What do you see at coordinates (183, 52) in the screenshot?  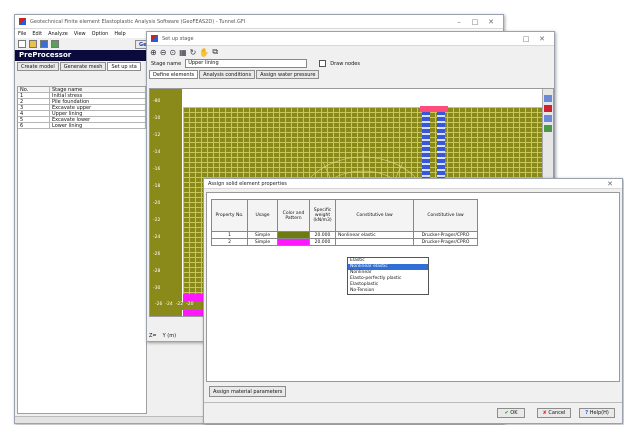 I see `grid-toggle-icon: ▦` at bounding box center [183, 52].